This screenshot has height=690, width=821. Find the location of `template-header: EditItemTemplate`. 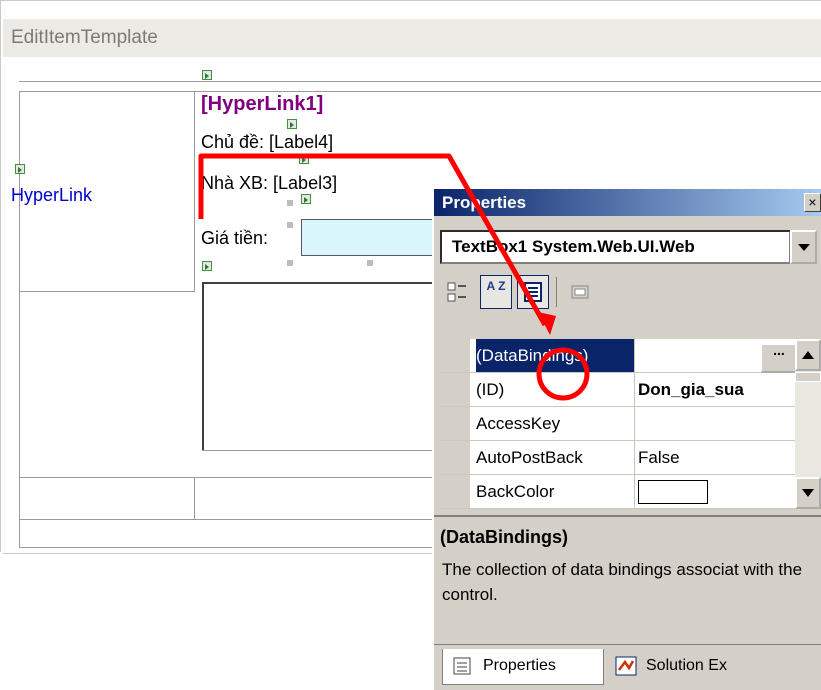

template-header: EditItemTemplate is located at coordinates (412, 38).